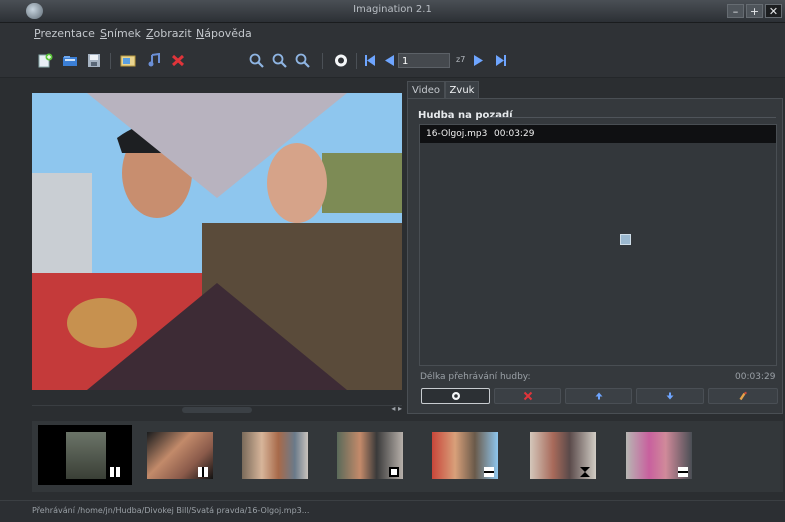  I want to click on music-file-icon, so click(625, 239).